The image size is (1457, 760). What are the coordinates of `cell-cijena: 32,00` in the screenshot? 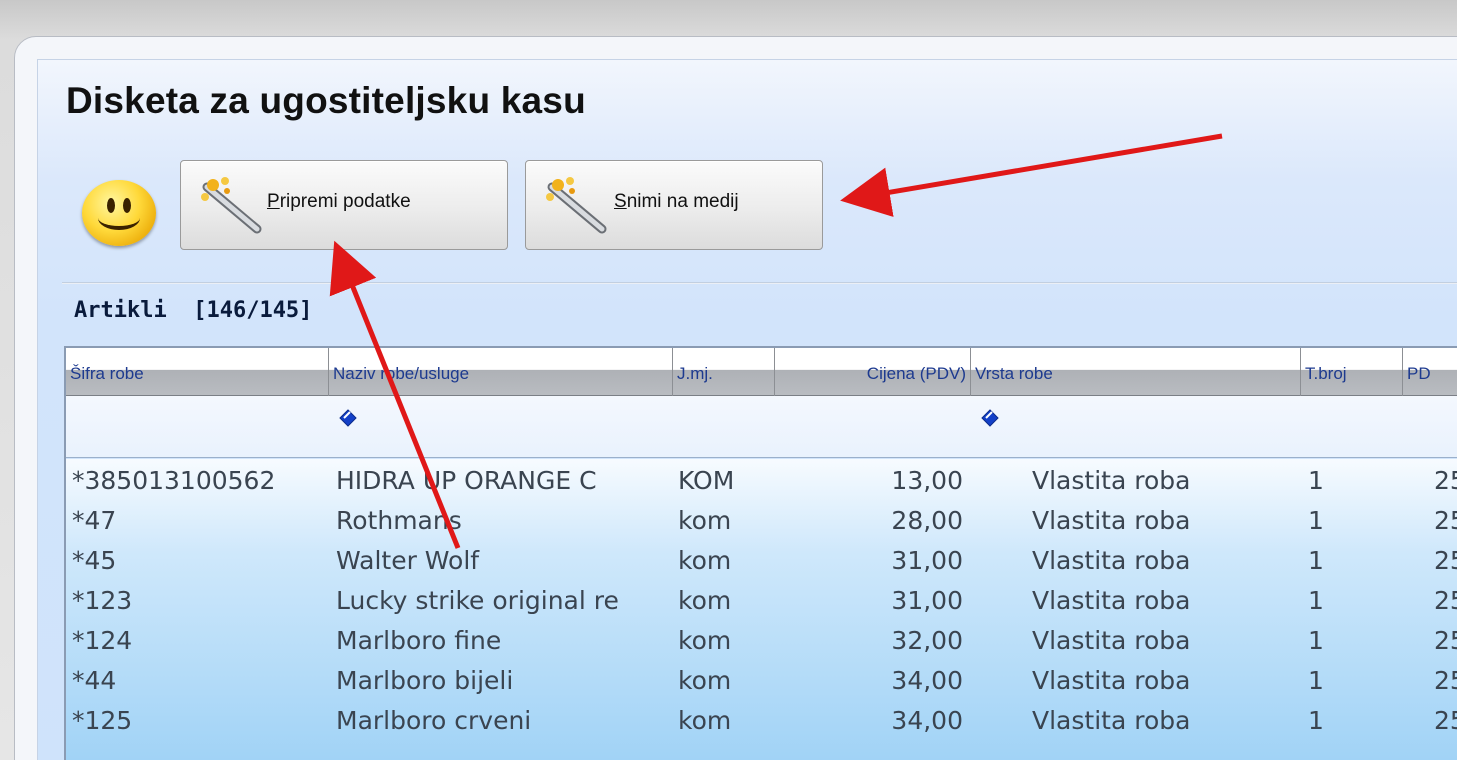 It's located at (927, 640).